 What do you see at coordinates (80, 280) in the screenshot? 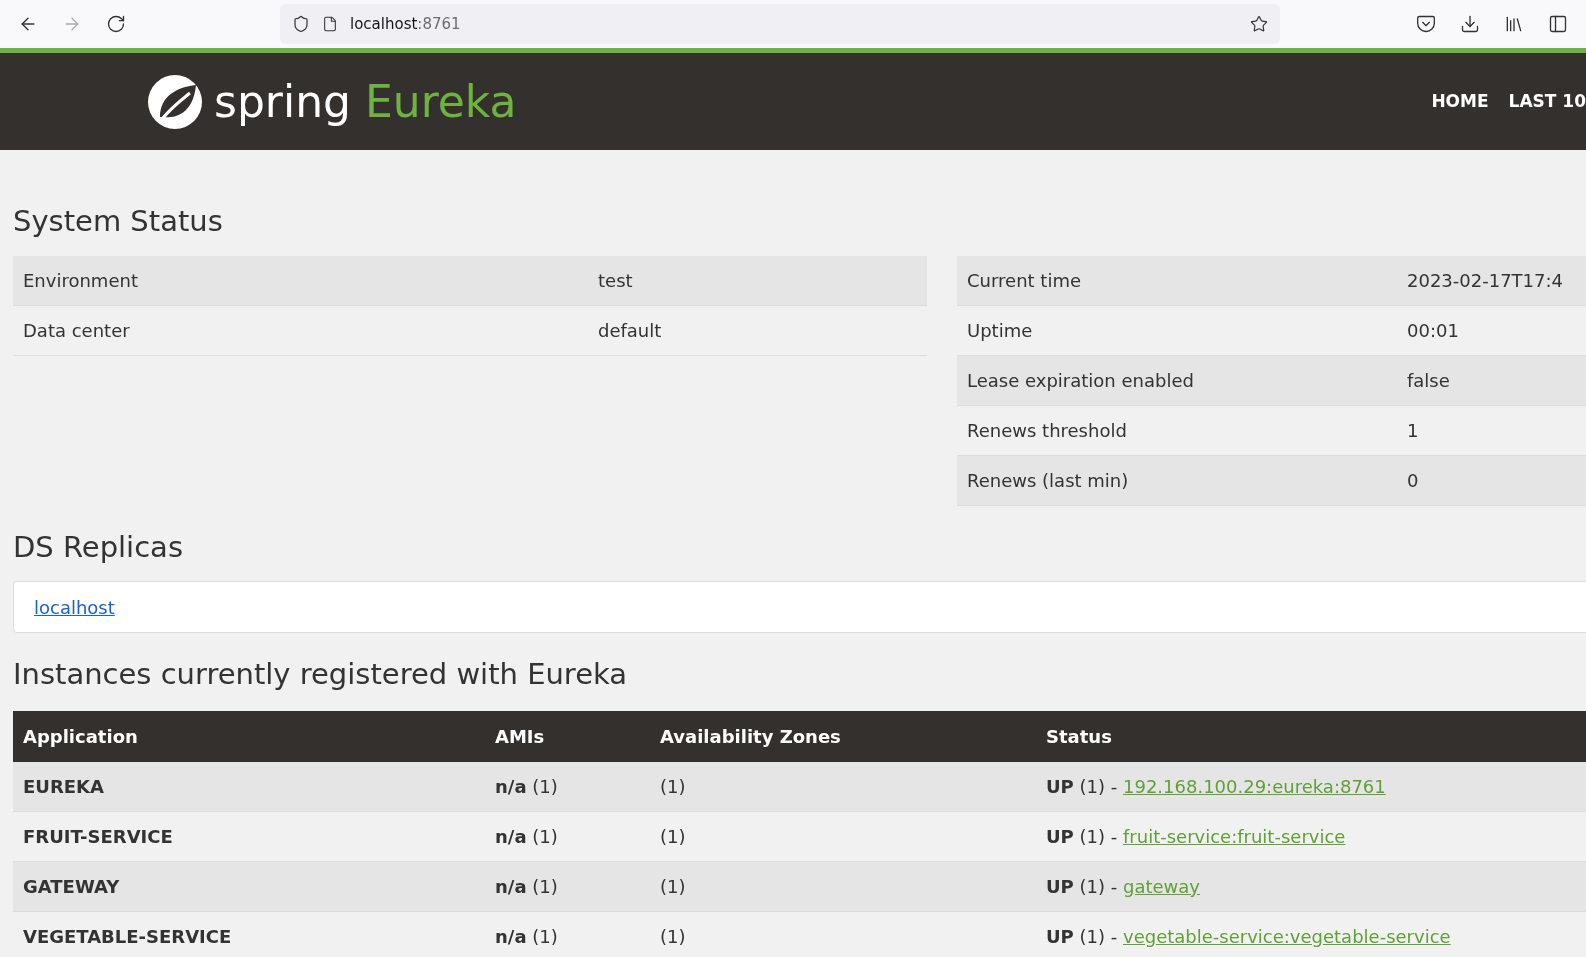
I see `status-label: Environment` at bounding box center [80, 280].